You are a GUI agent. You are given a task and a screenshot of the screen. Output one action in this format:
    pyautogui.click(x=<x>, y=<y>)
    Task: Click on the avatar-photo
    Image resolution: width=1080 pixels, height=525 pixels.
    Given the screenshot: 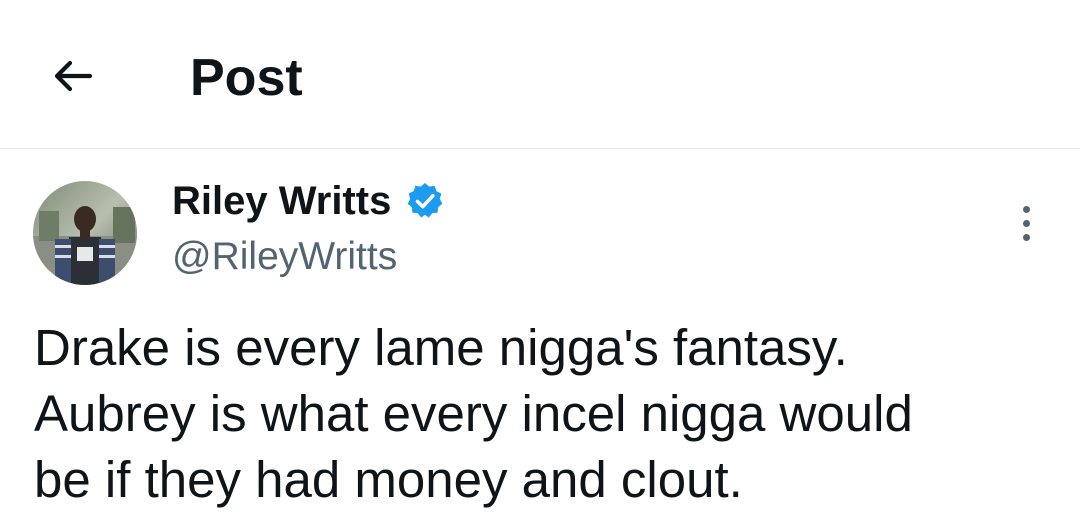 What is the action you would take?
    pyautogui.click(x=85, y=233)
    